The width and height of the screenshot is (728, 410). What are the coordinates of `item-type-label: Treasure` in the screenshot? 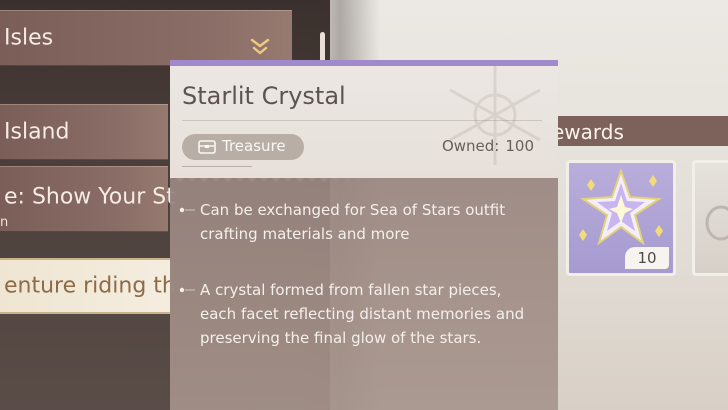 It's located at (254, 146).